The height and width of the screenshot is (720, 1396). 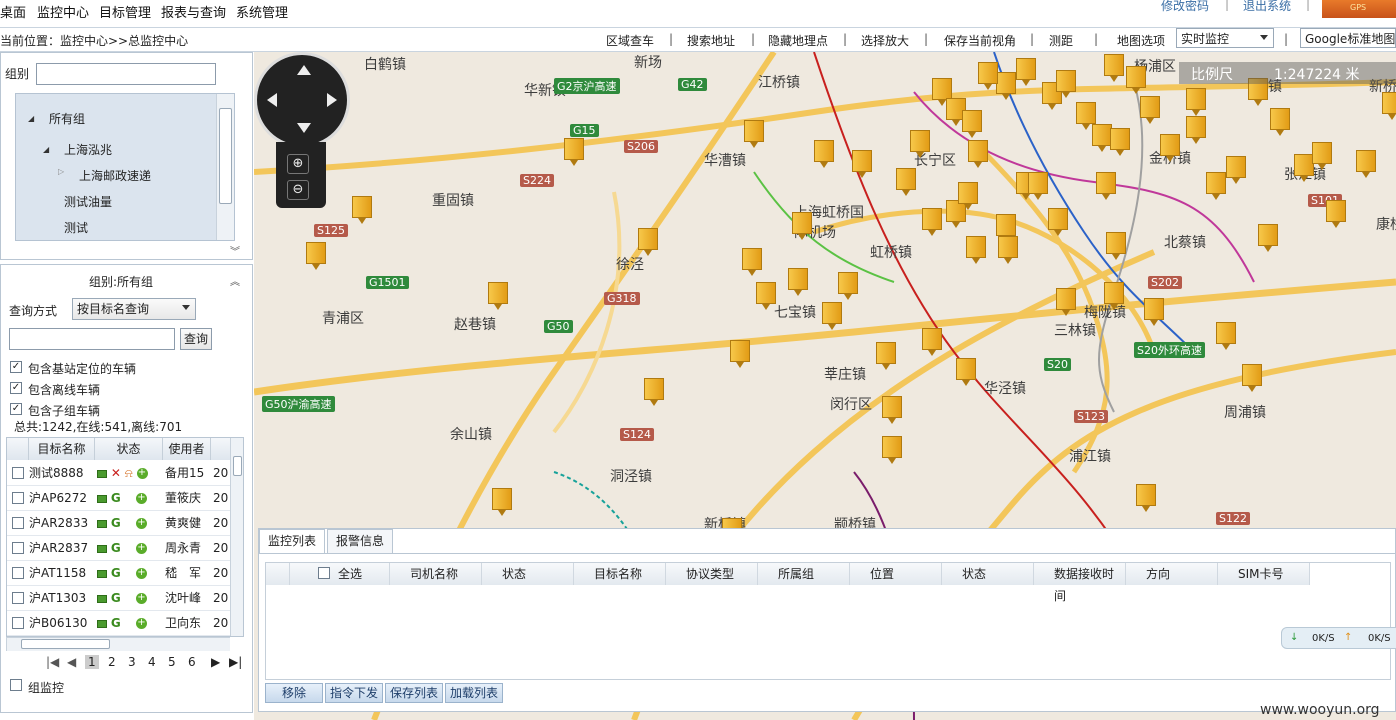 I want to click on next-page-icon: ▶, so click(x=215, y=662).